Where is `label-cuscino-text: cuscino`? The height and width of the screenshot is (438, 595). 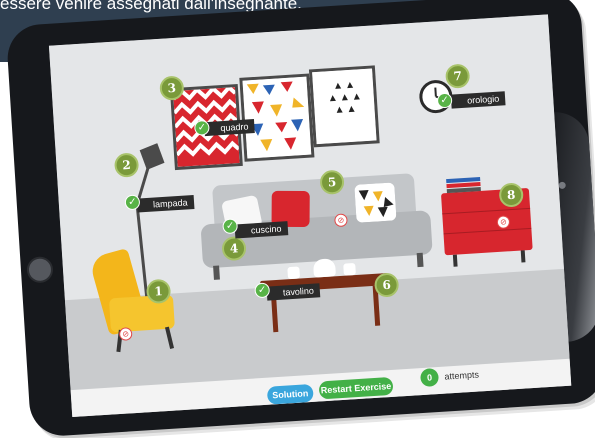
label-cuscino-text: cuscino is located at coordinates (266, 229).